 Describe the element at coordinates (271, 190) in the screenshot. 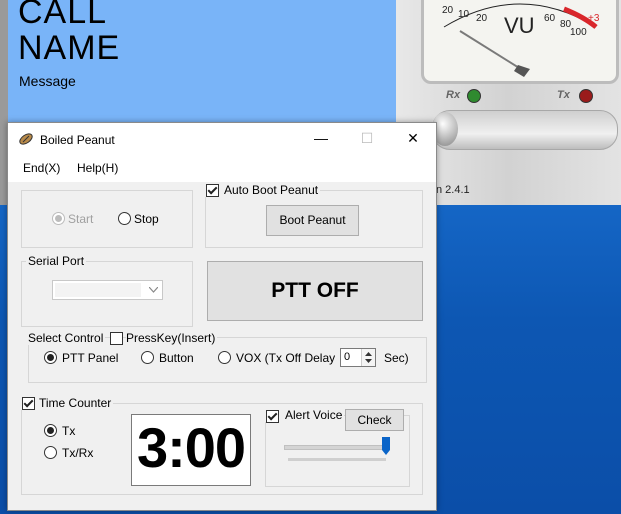

I see `auto-boot-label: Auto Boot Peanut` at that location.